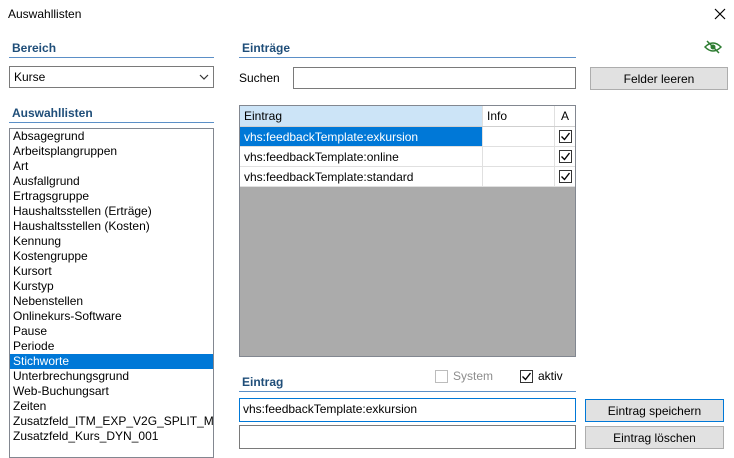 This screenshot has height=458, width=734. Describe the element at coordinates (441, 376) in the screenshot. I see `system-checkbox` at that location.